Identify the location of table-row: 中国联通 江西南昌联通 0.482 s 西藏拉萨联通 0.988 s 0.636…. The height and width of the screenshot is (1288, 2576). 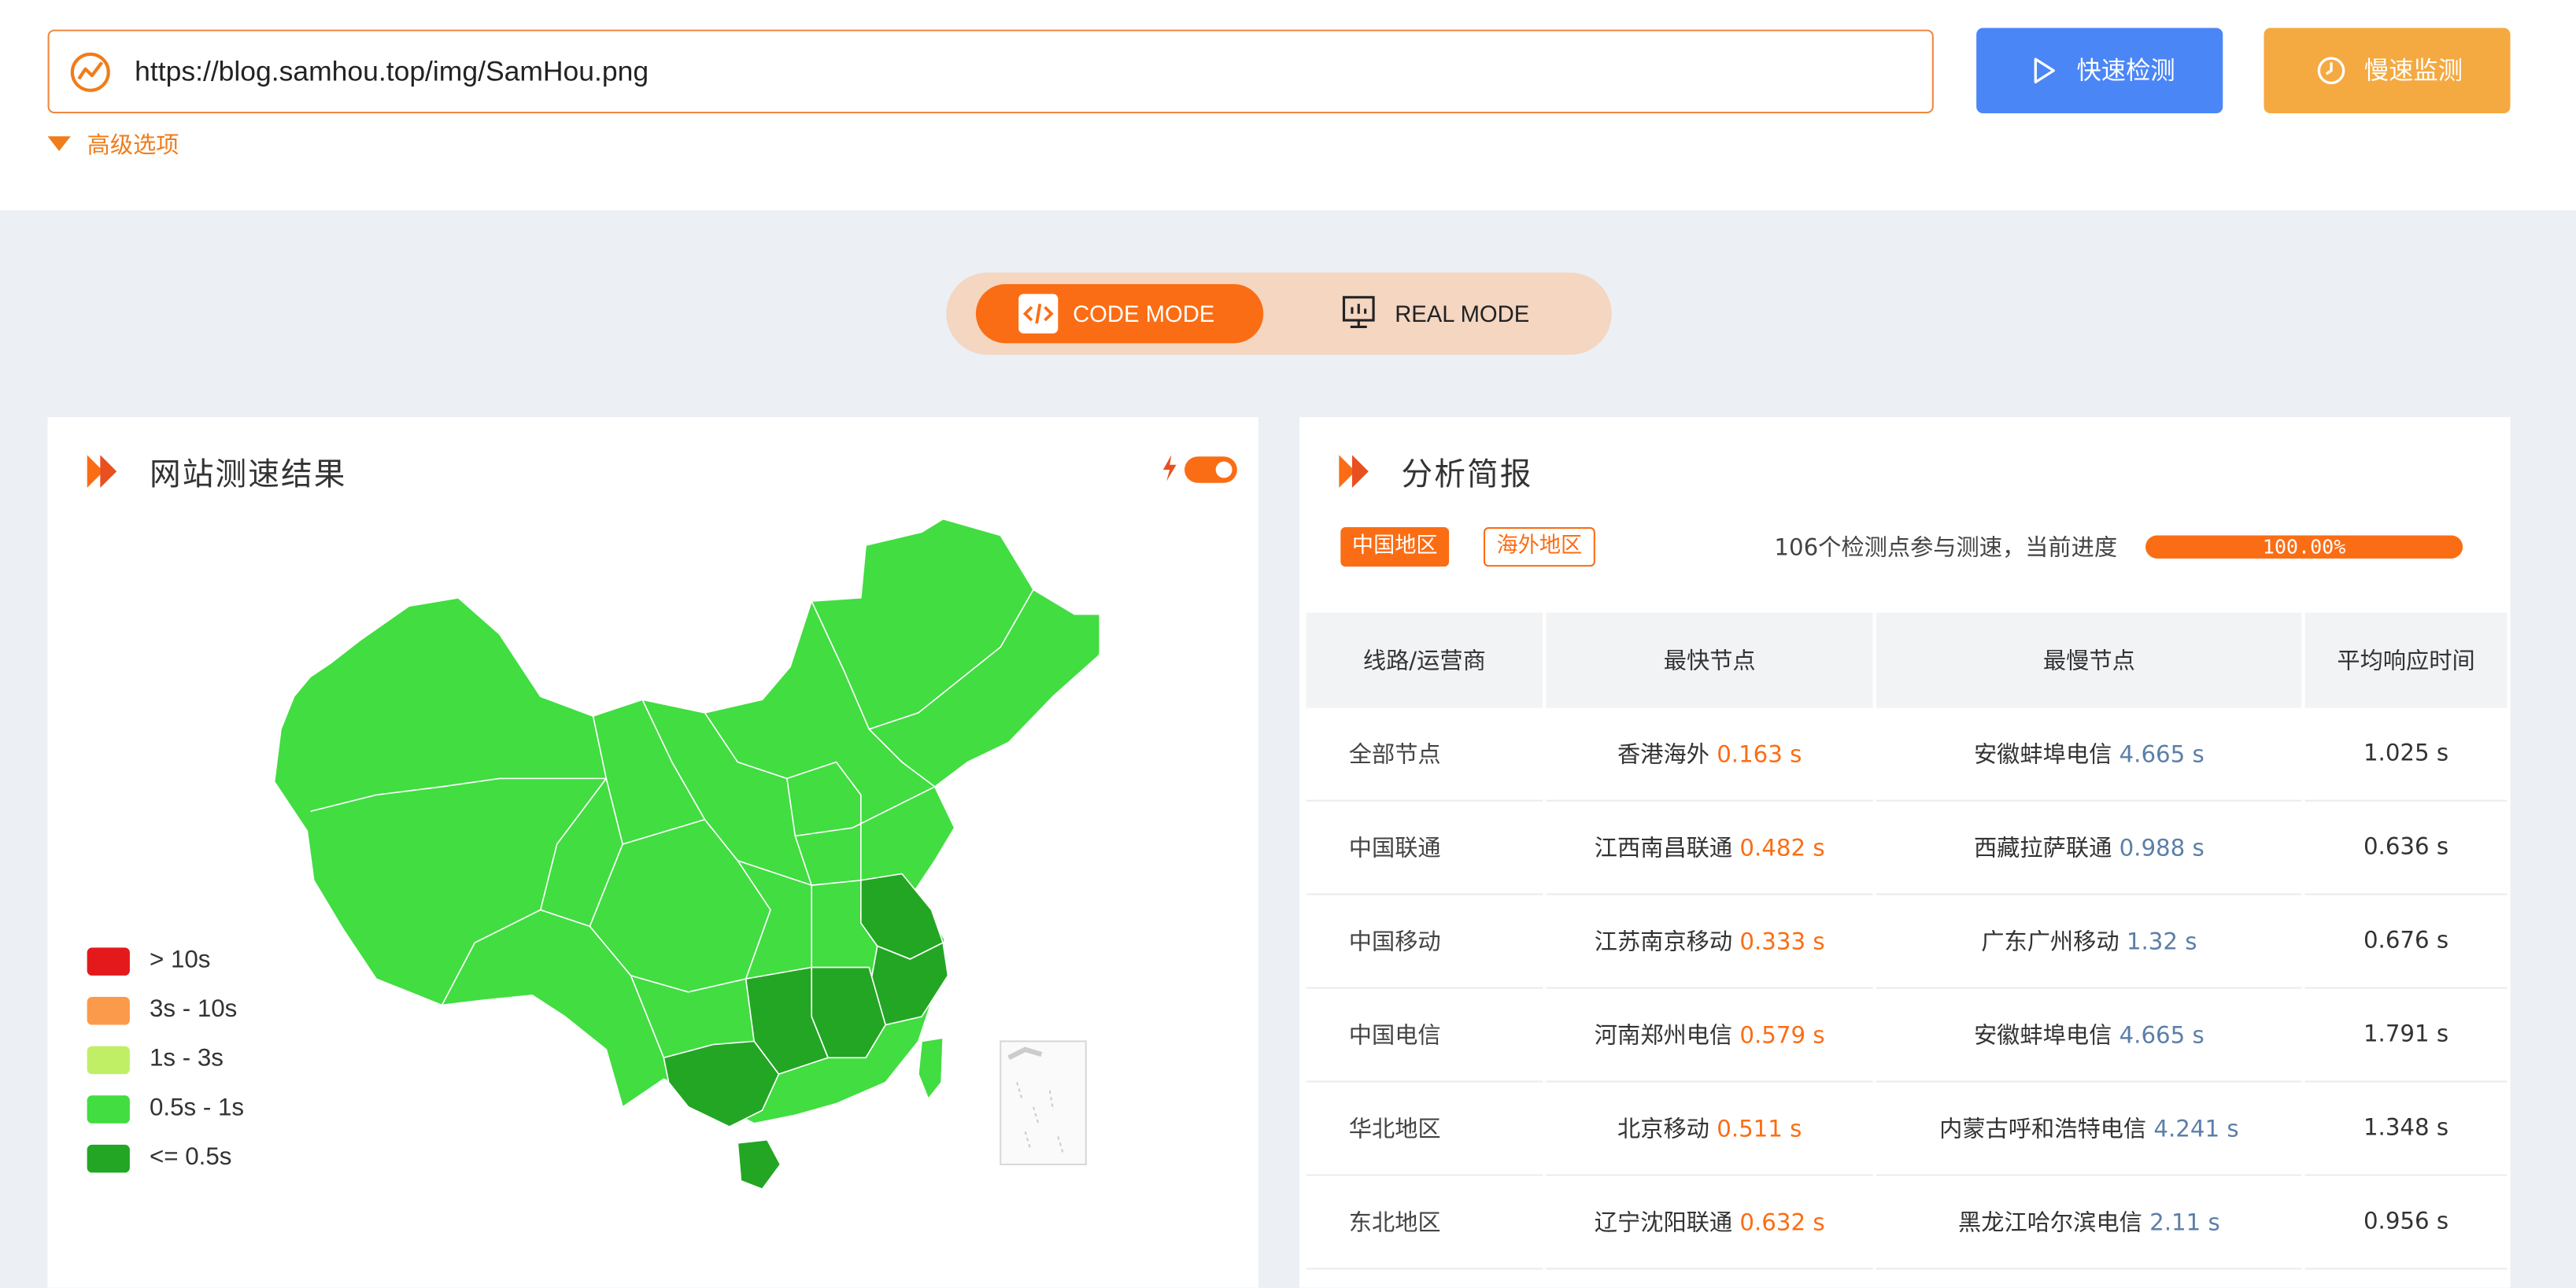
(1907, 848).